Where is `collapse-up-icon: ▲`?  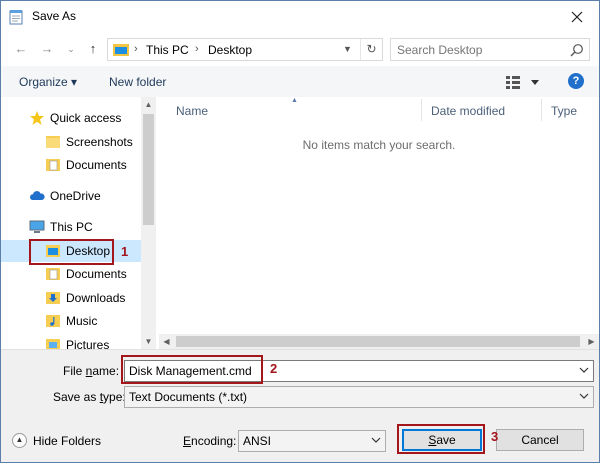
collapse-up-icon: ▲ is located at coordinates (19, 440).